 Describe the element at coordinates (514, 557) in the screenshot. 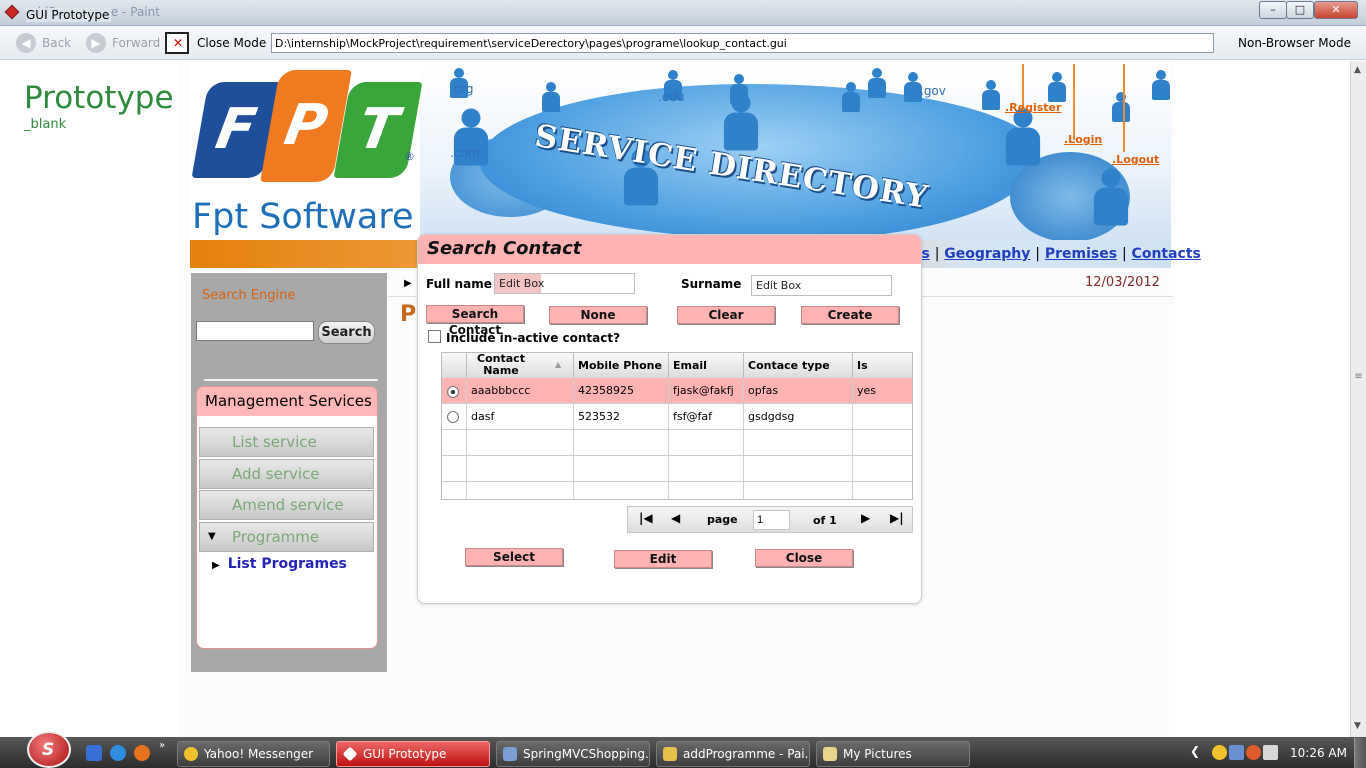

I see `select-button: Select` at that location.